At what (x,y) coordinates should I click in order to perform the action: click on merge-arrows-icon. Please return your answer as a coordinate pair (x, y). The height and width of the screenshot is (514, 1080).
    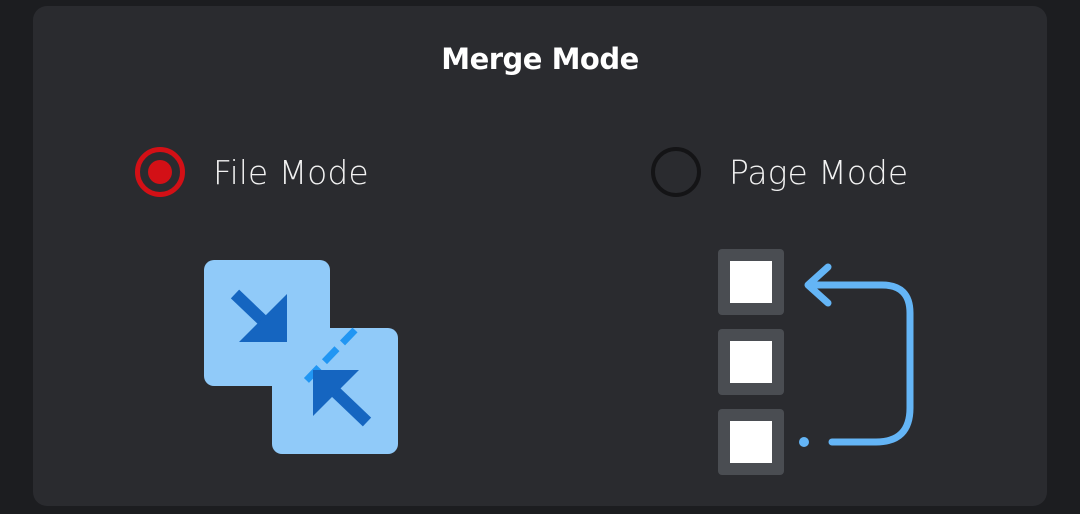
    Looking at the image, I should click on (301, 361).